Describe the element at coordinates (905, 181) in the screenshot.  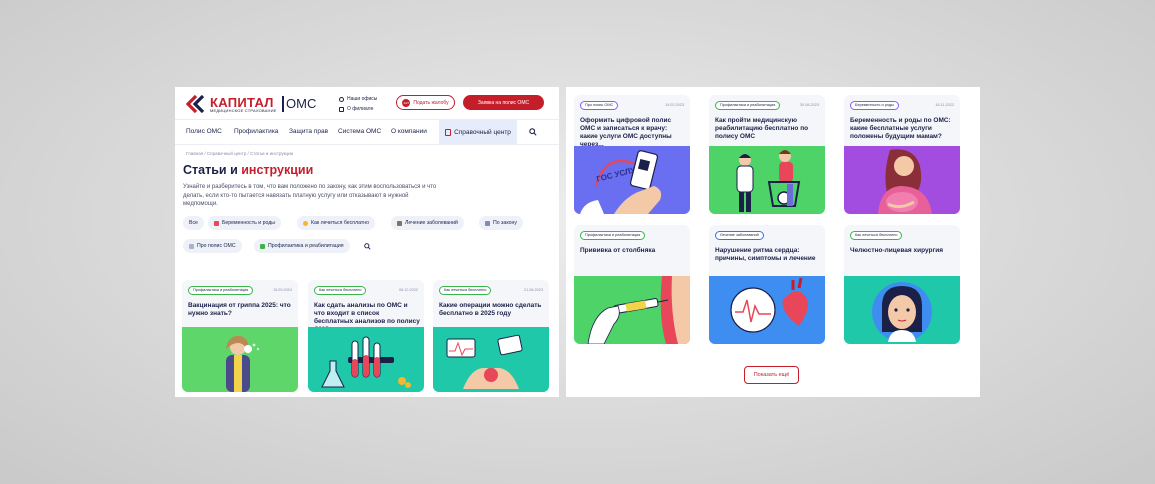
I see `pregnant-woman-illustration-icon` at that location.